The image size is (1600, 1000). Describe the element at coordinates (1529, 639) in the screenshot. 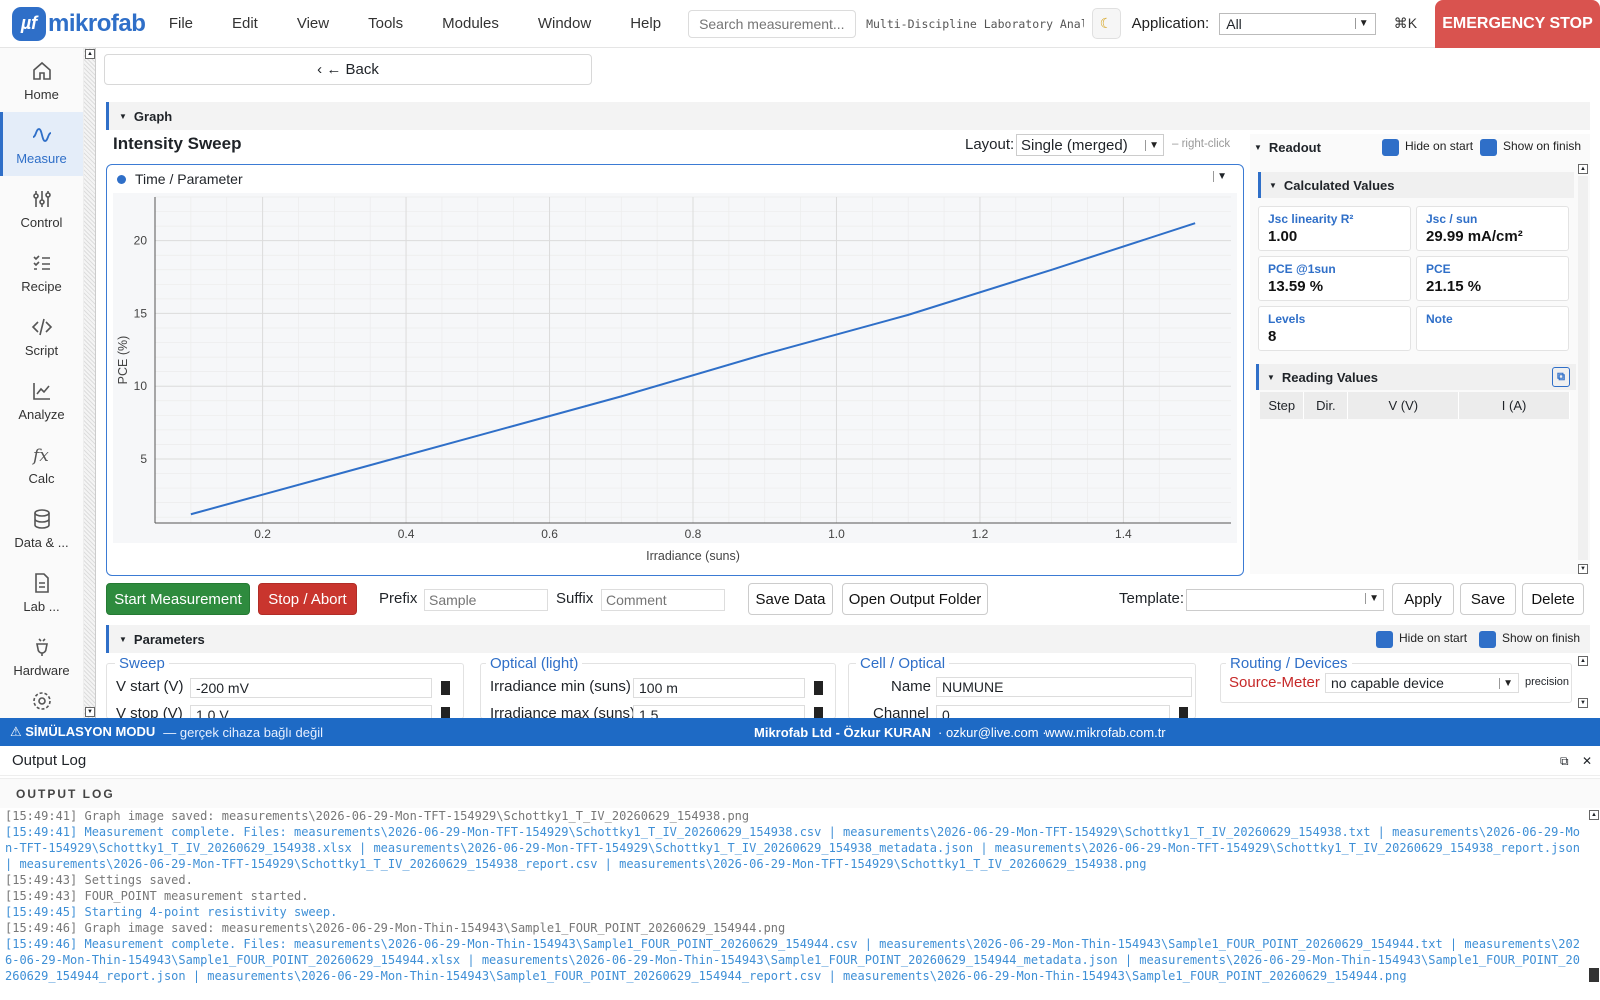

I see `params-show-on-finish-checkbox: Show on finish` at that location.